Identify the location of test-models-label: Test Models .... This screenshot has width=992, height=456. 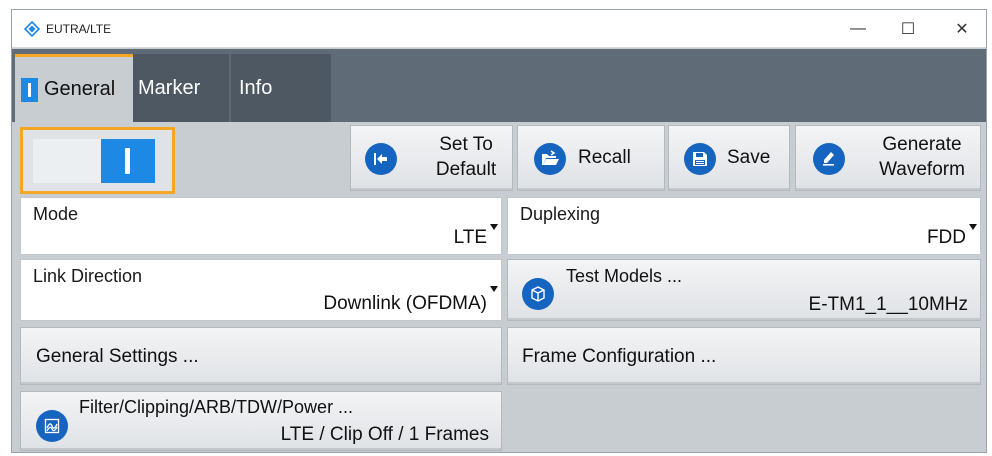
(624, 276).